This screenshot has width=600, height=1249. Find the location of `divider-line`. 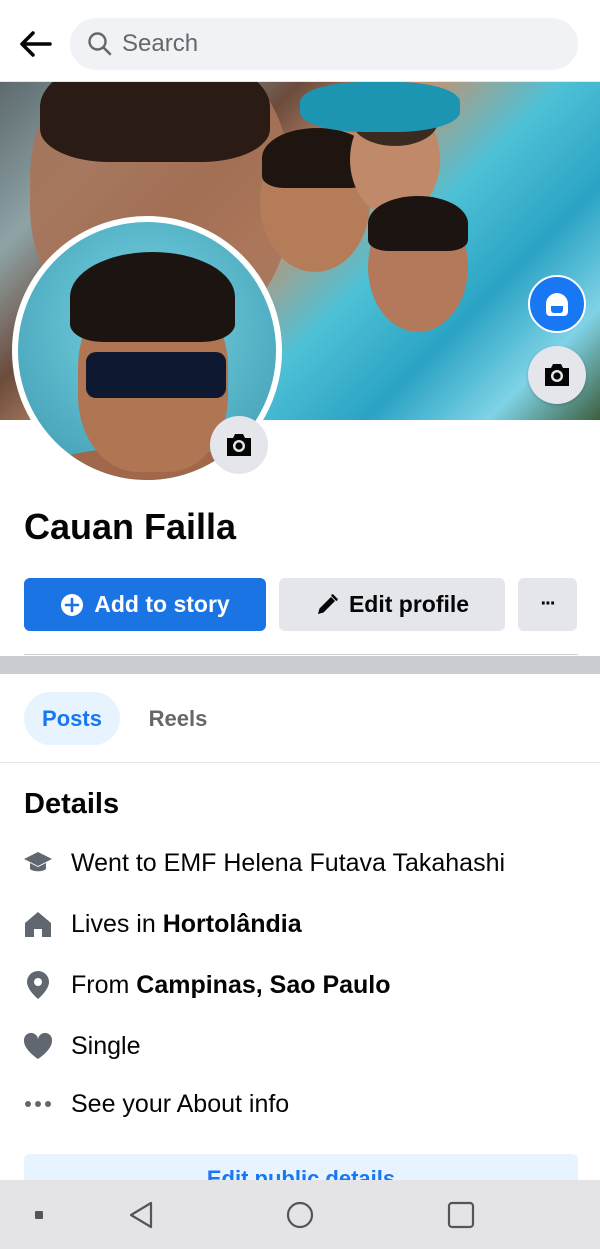

divider-line is located at coordinates (301, 654).